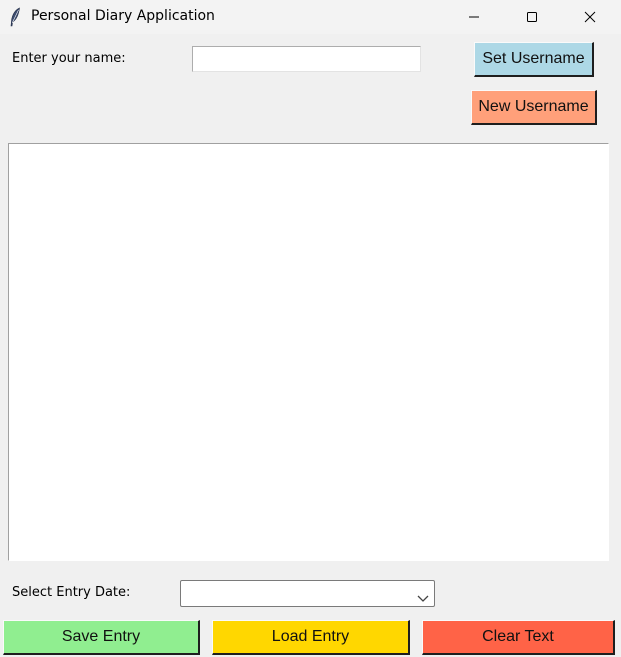 The height and width of the screenshot is (657, 621). Describe the element at coordinates (534, 107) in the screenshot. I see `new-username-button: New Username` at that location.